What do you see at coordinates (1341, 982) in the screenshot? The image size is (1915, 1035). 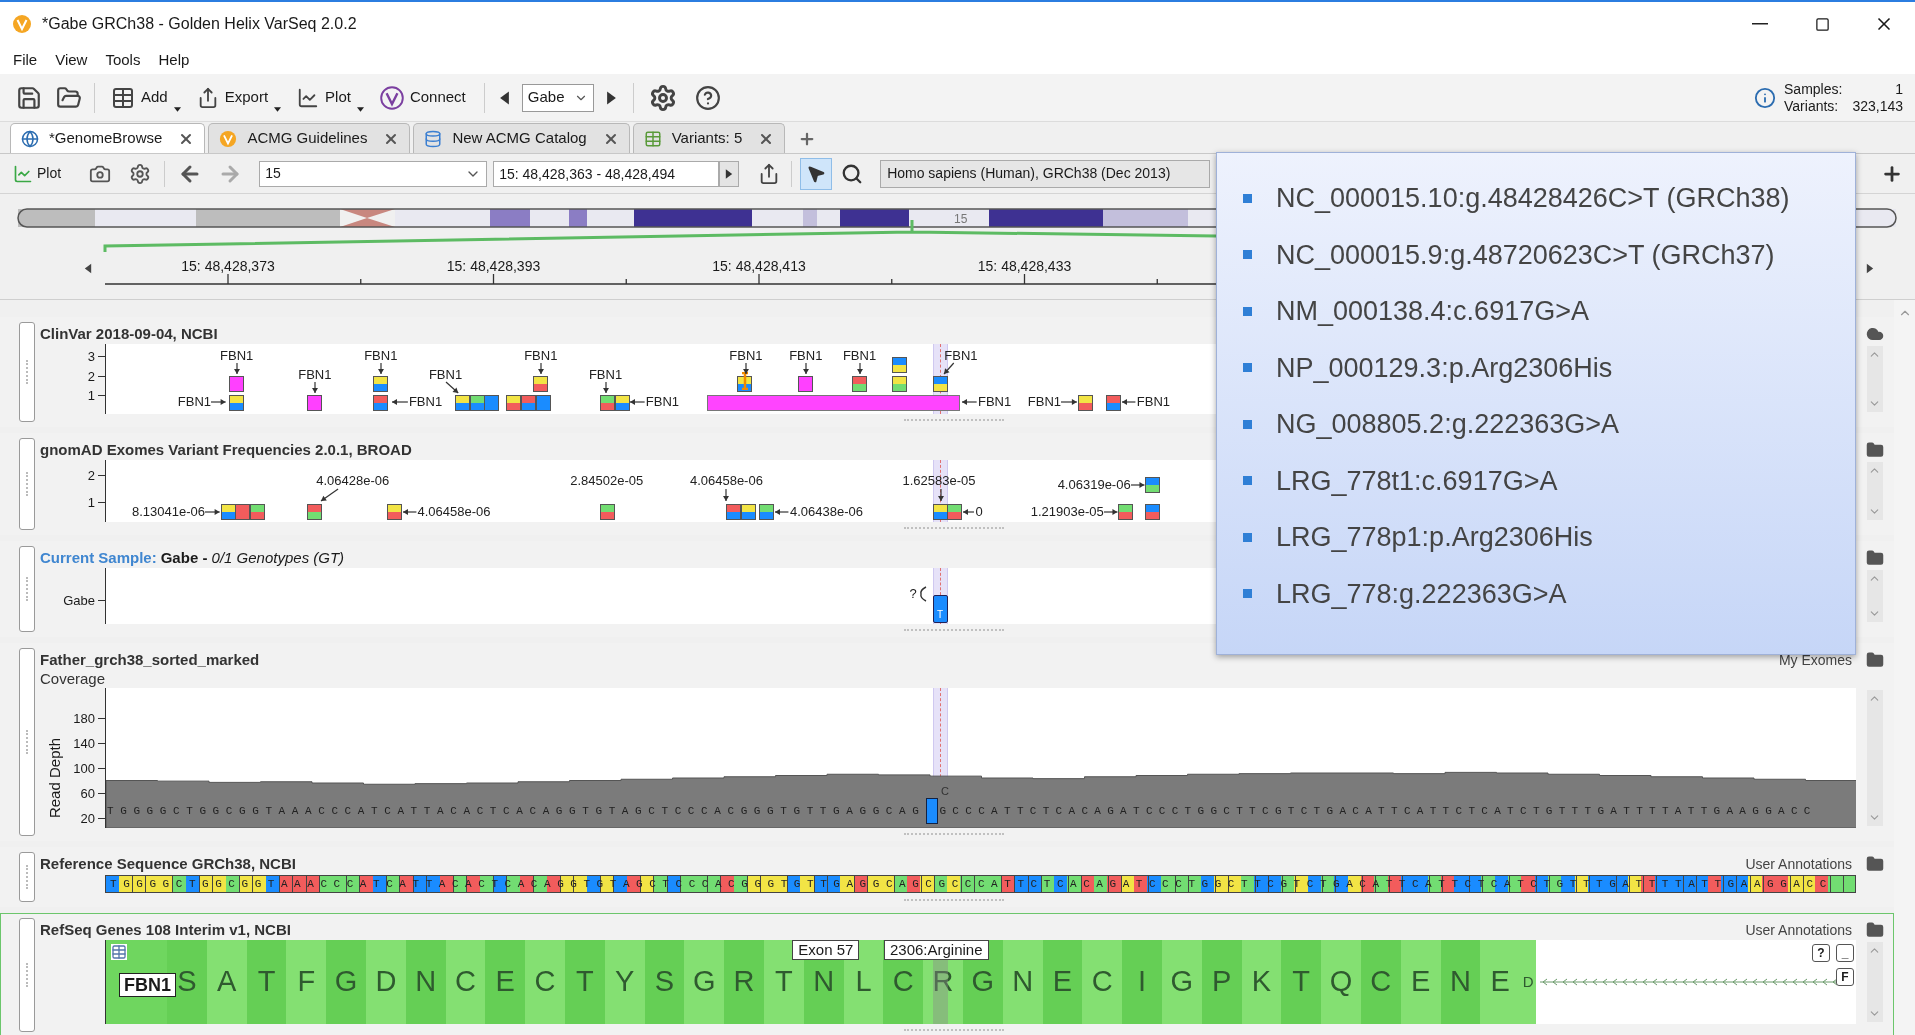 I see `amino-acid-cell: Q` at bounding box center [1341, 982].